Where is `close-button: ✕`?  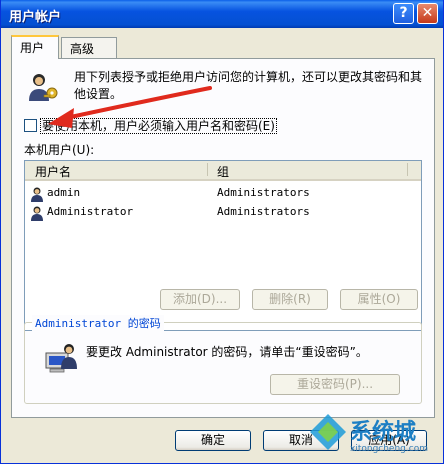 close-button: ✕ is located at coordinates (427, 13).